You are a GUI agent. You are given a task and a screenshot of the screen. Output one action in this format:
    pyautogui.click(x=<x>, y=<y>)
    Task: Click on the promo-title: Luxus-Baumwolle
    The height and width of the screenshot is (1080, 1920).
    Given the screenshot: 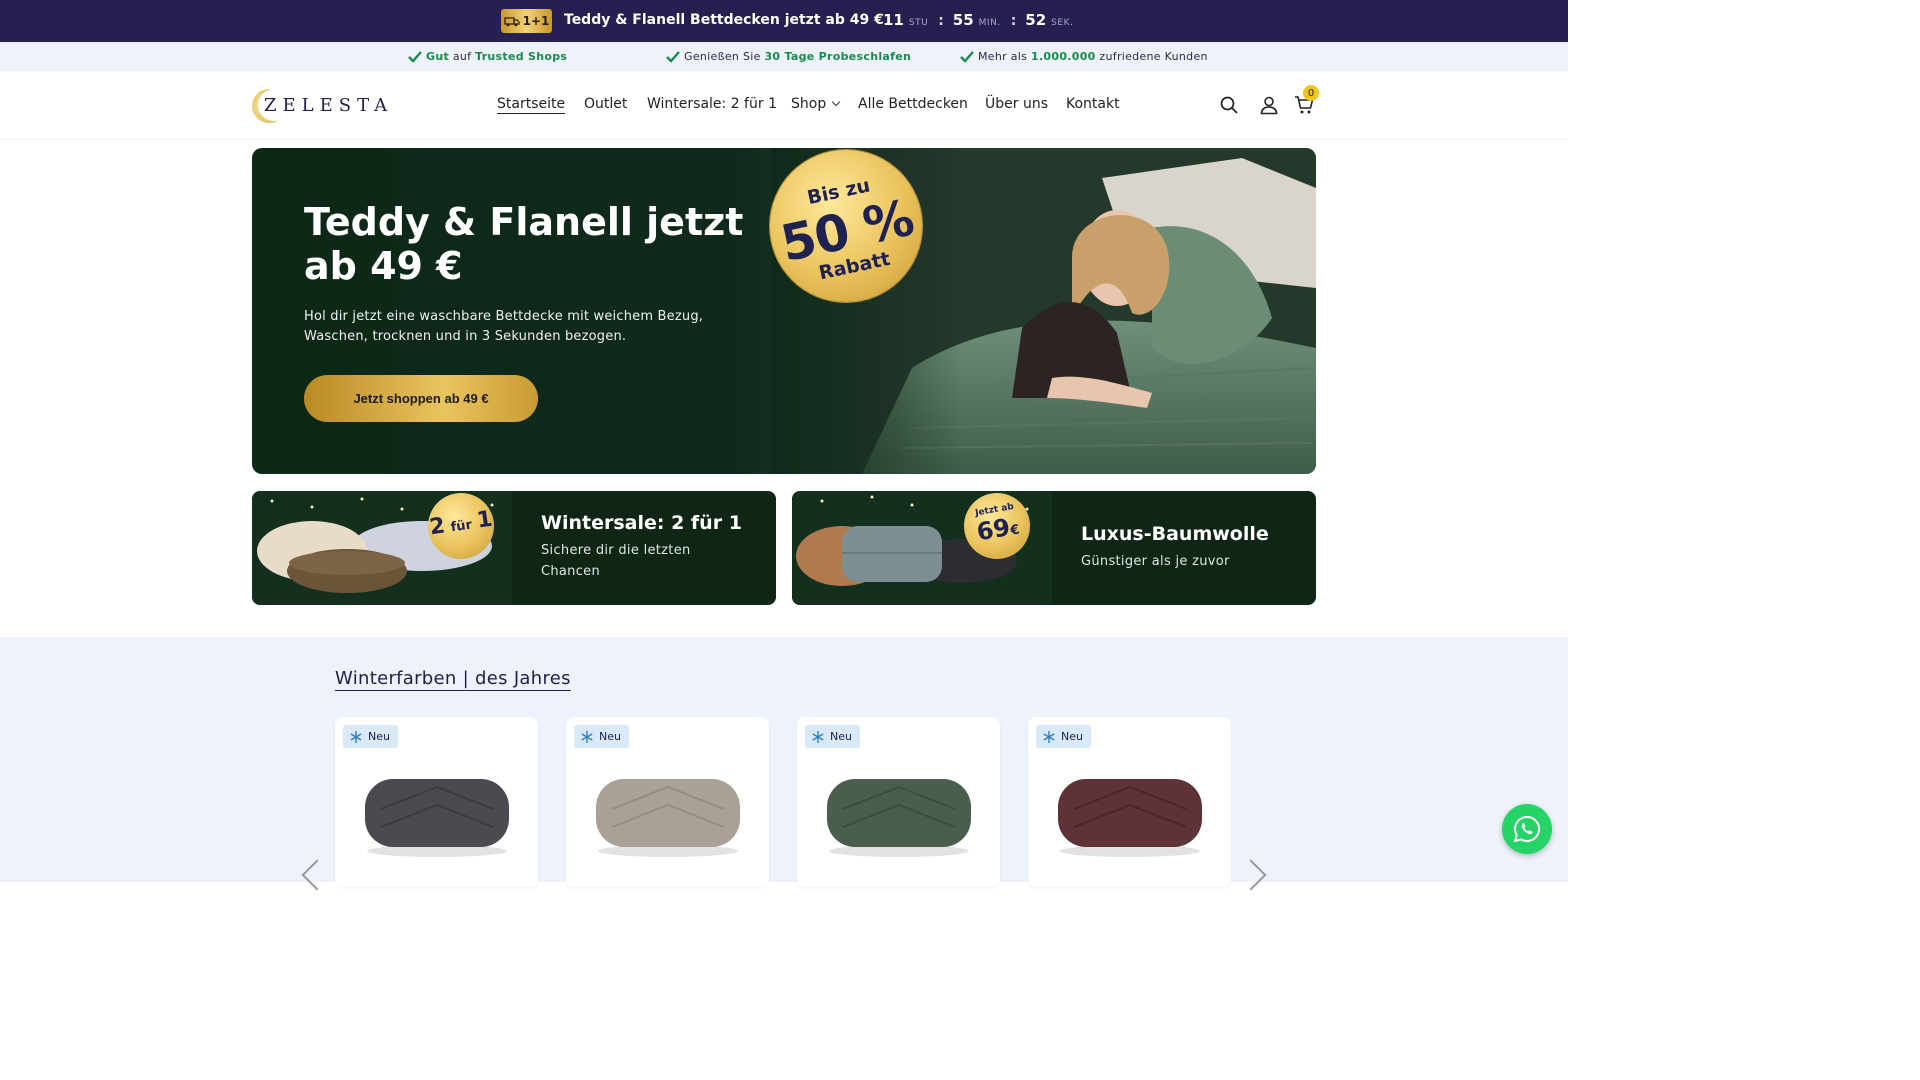 What is the action you would take?
    pyautogui.click(x=1175, y=534)
    